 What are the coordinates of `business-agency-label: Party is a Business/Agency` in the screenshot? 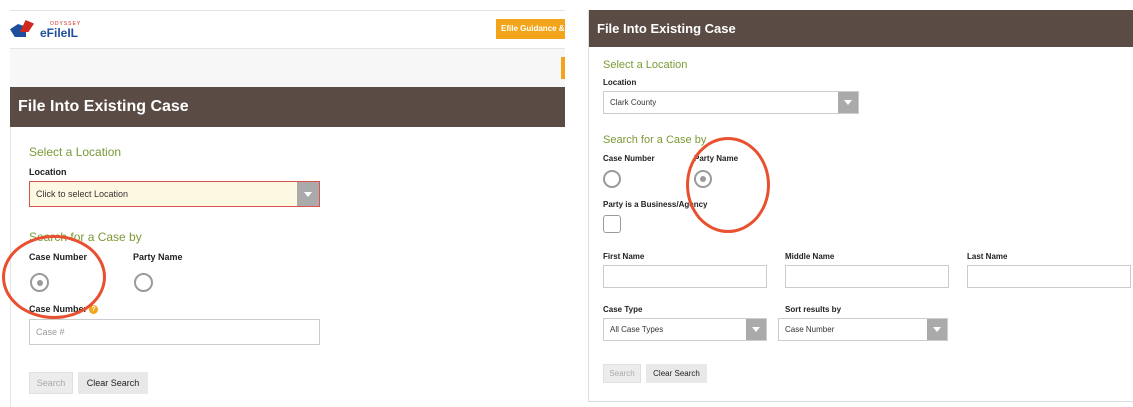 It's located at (655, 204).